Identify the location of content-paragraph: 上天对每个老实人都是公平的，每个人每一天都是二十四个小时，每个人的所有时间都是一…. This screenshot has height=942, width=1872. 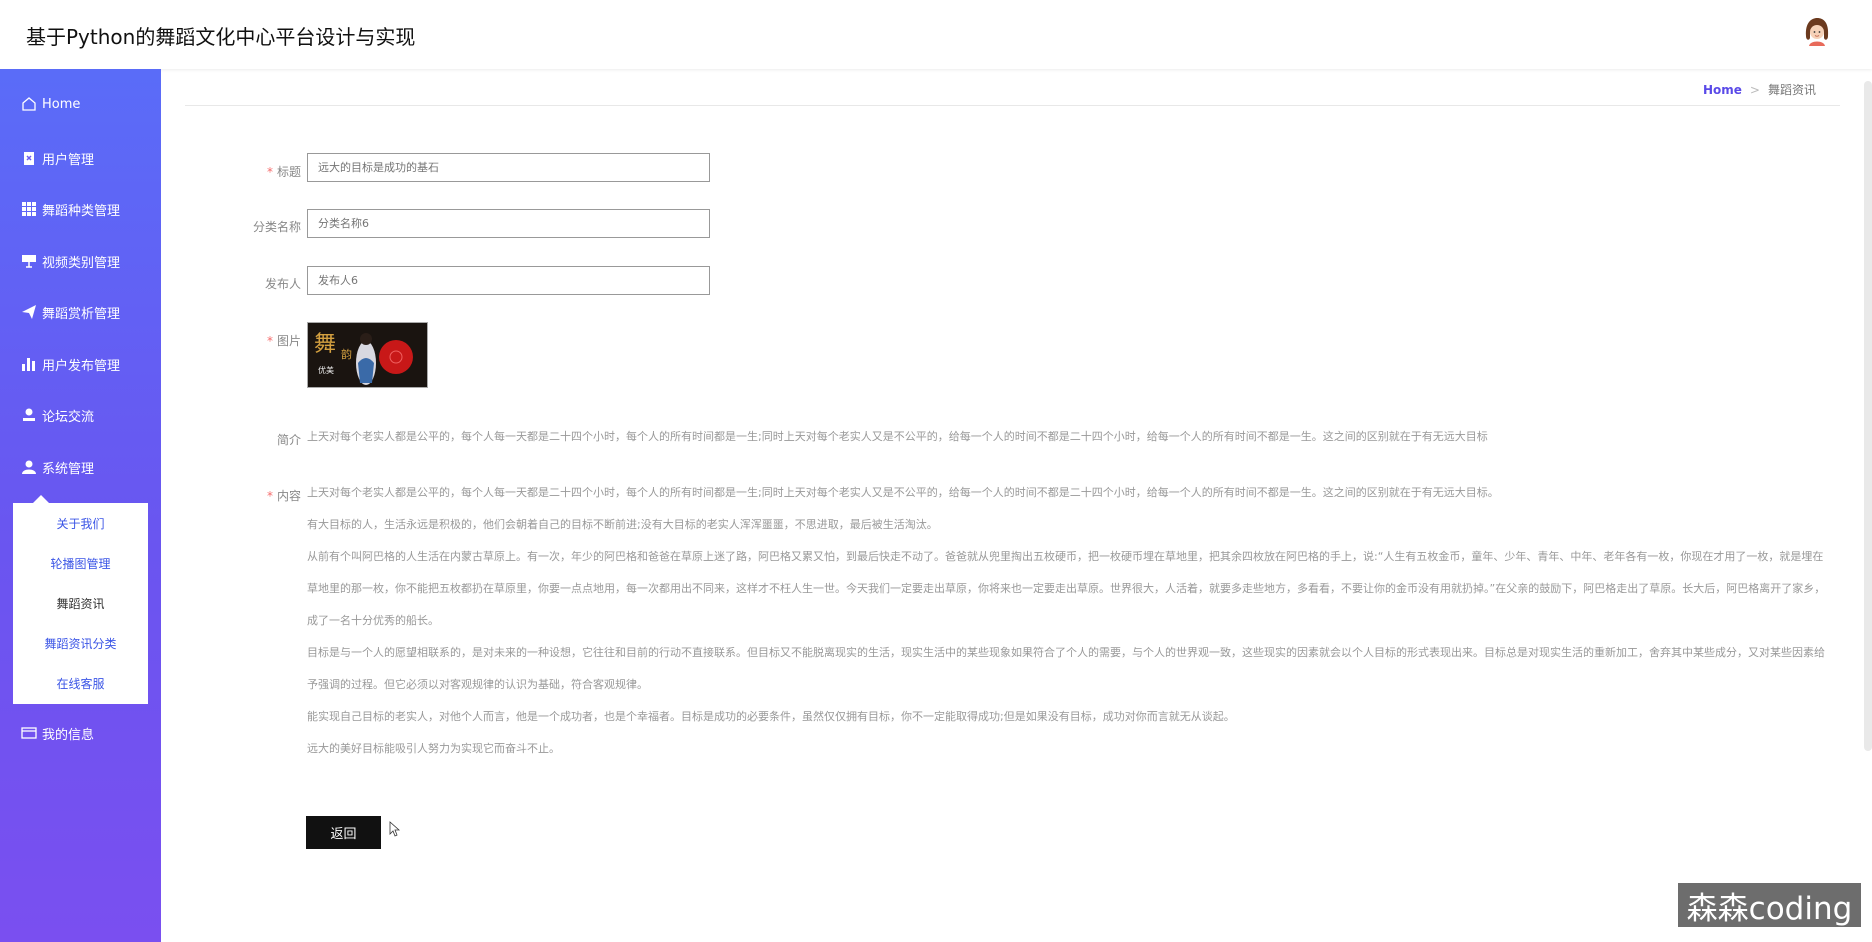
(903, 492).